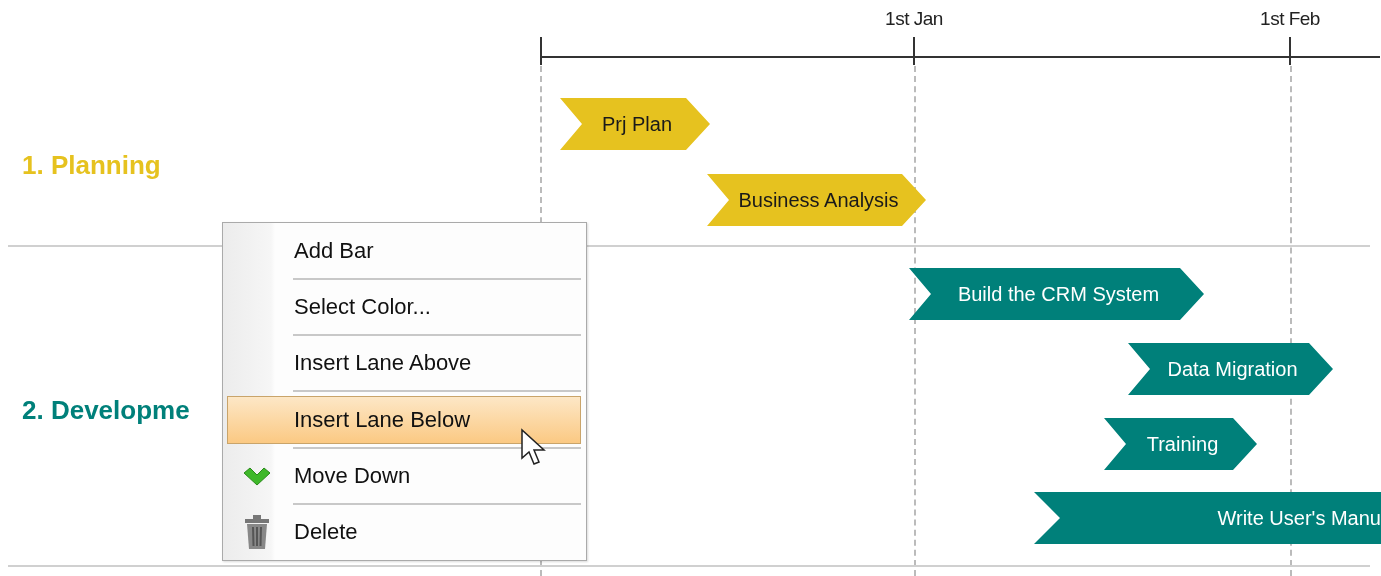 This screenshot has height=576, width=1381. I want to click on menu-item: Add Bar, so click(404, 251).